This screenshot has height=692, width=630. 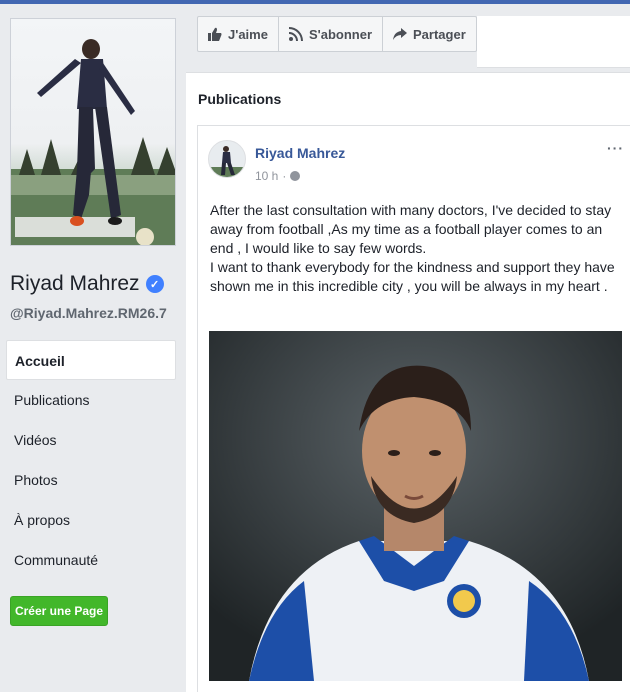 I want to click on sidebar-item-publications: Publications, so click(x=91, y=400).